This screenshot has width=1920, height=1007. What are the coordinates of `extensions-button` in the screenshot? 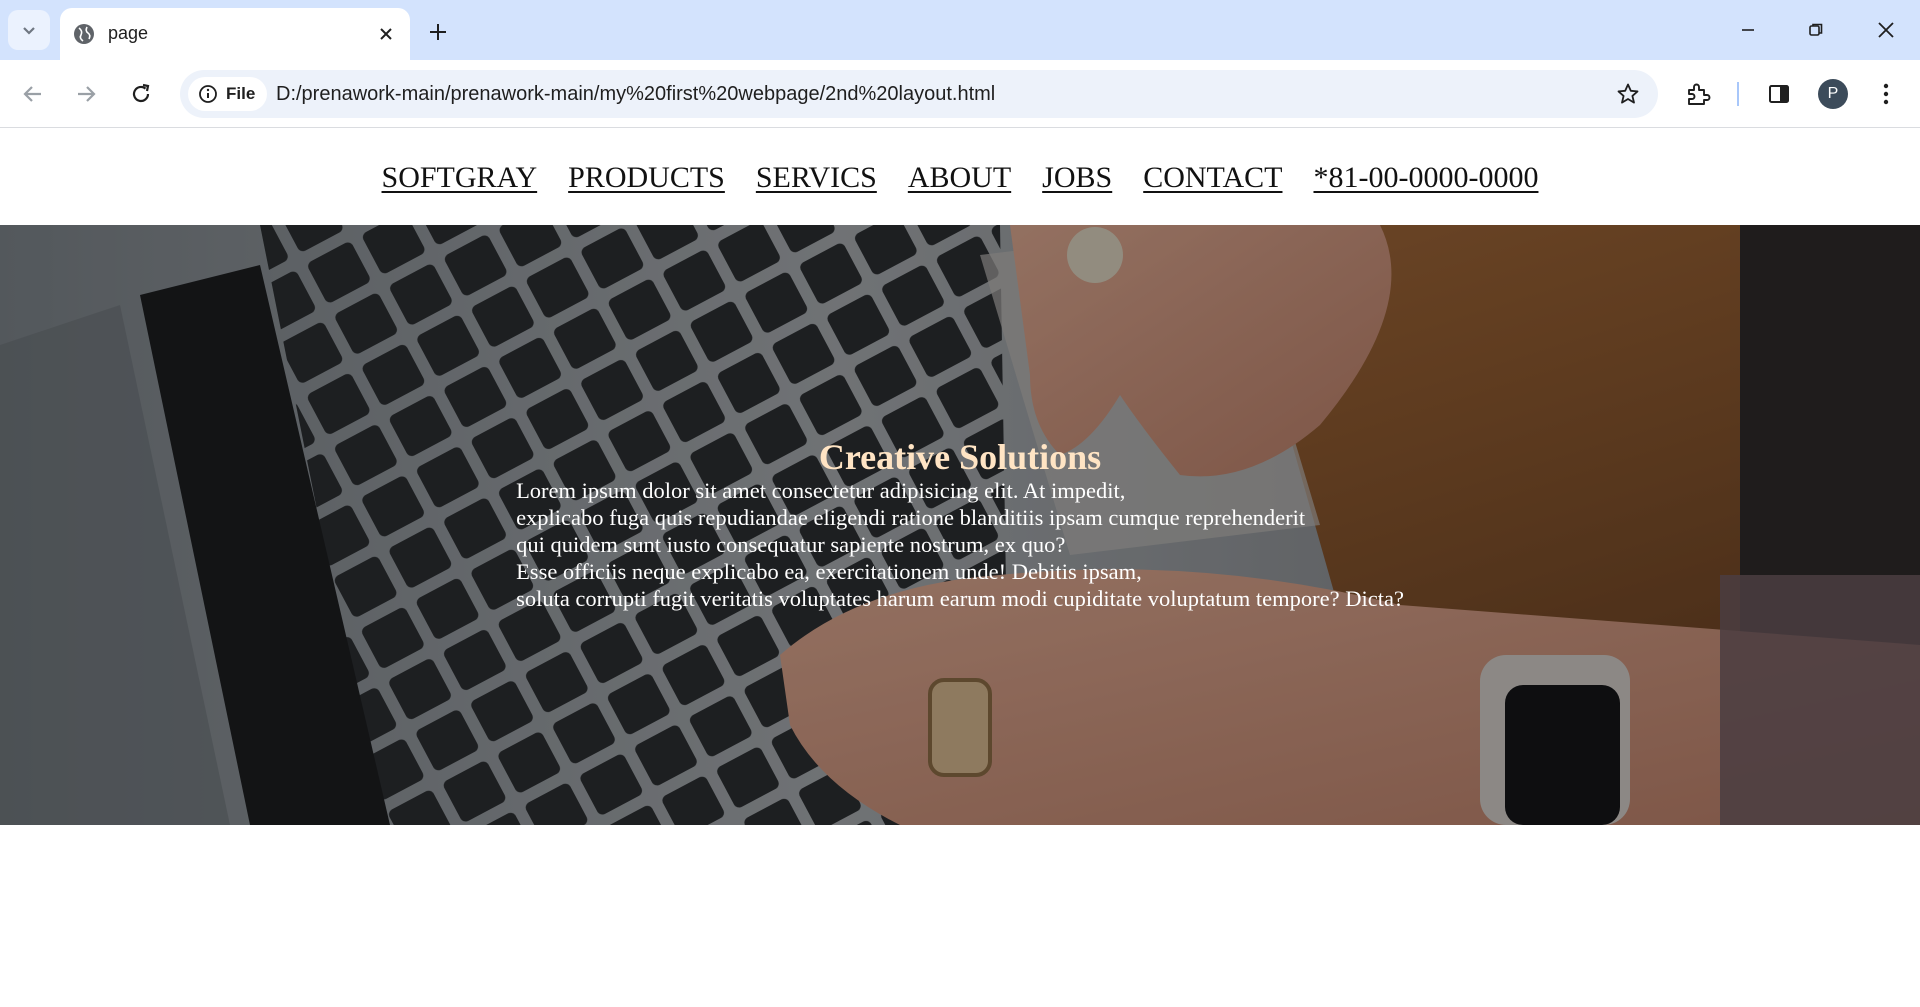 It's located at (1698, 94).